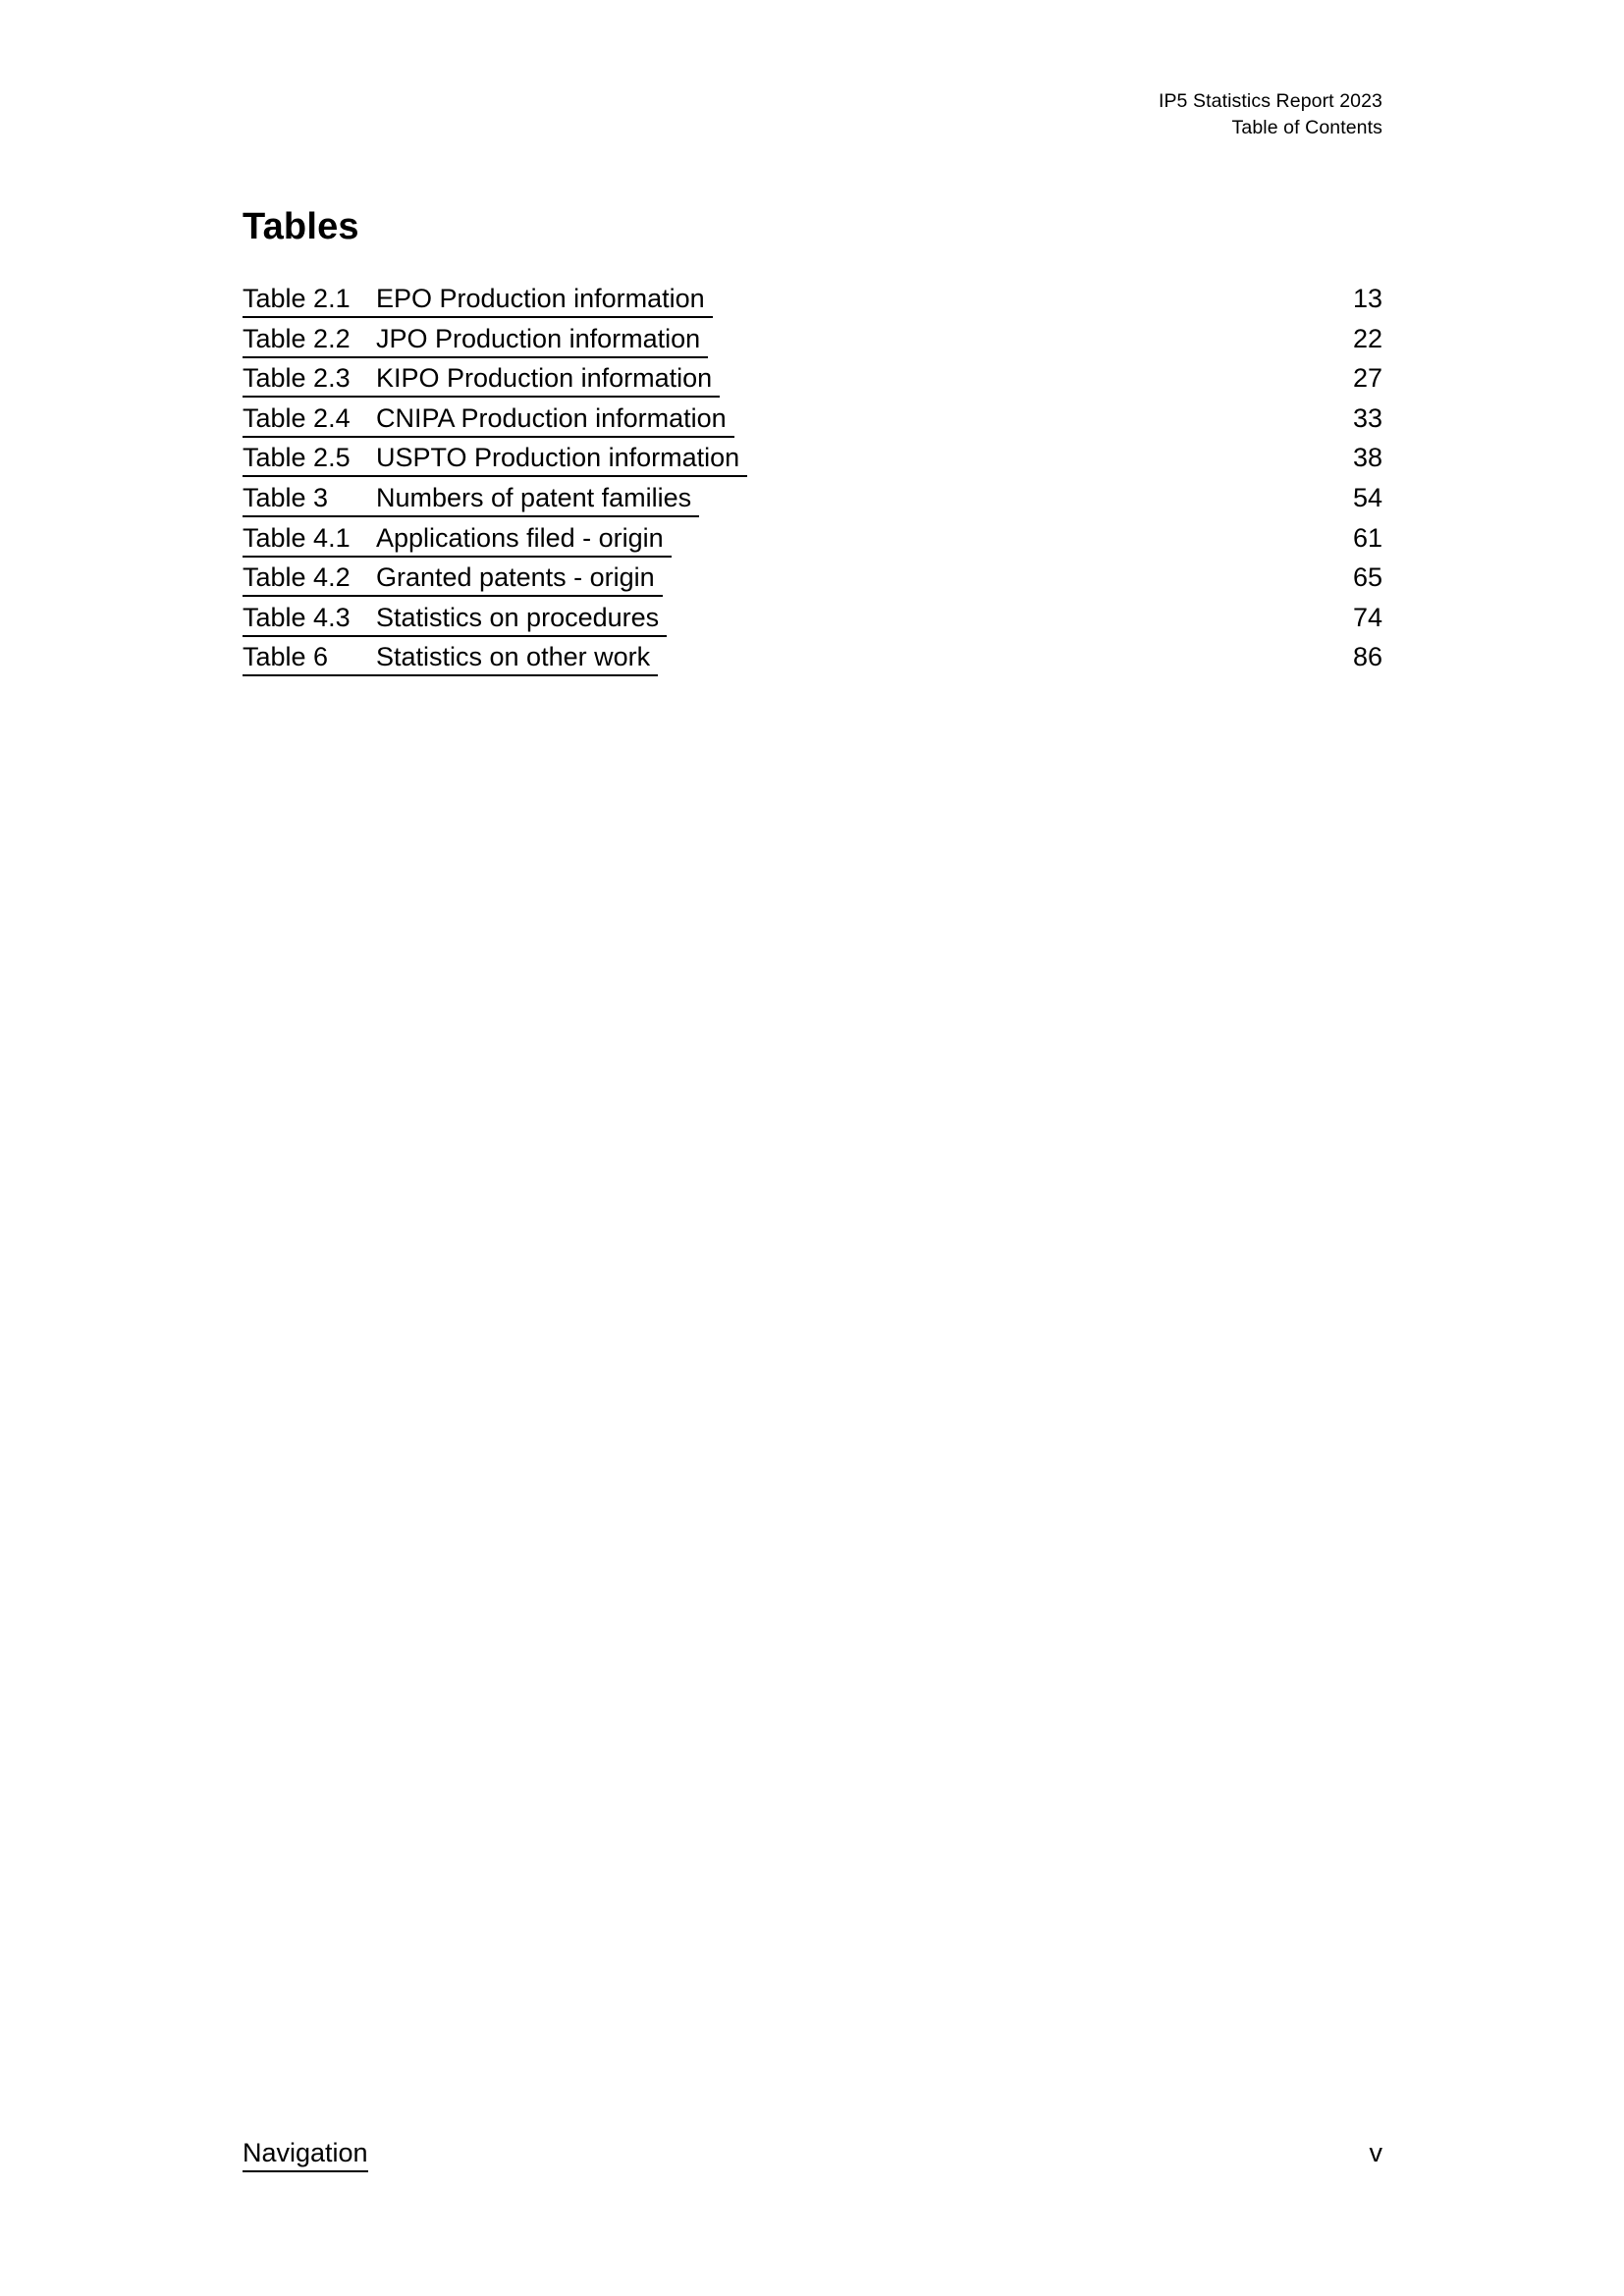 The width and height of the screenshot is (1624, 2296). I want to click on toc-entry-link: Table 2.5 USPTO Production information, so click(495, 460).